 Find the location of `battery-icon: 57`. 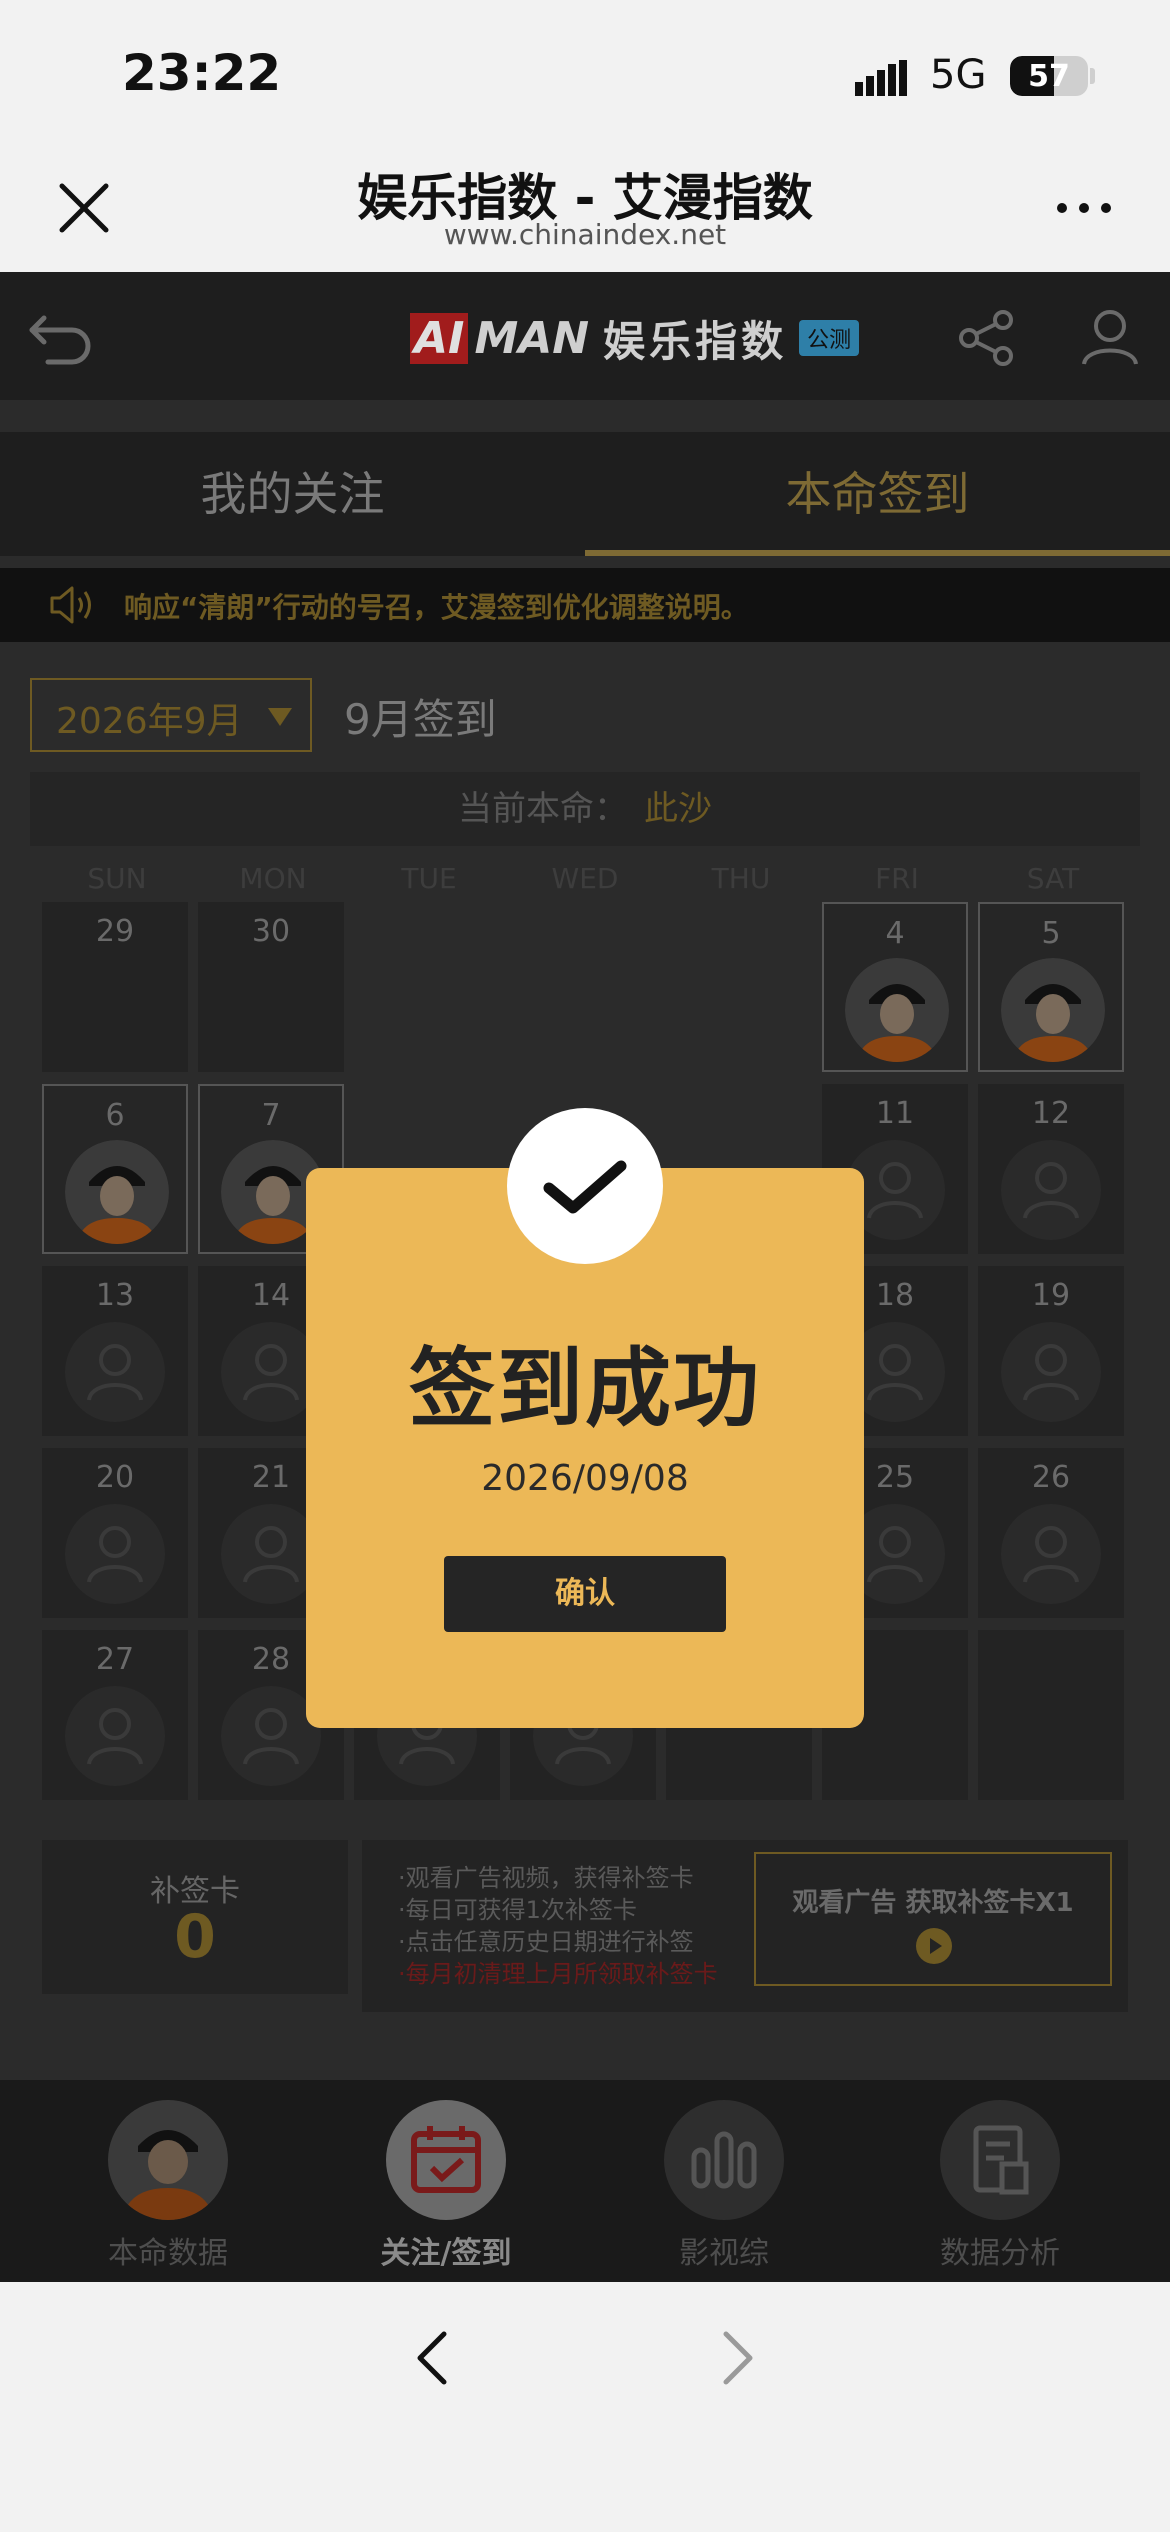

battery-icon: 57 is located at coordinates (1049, 76).